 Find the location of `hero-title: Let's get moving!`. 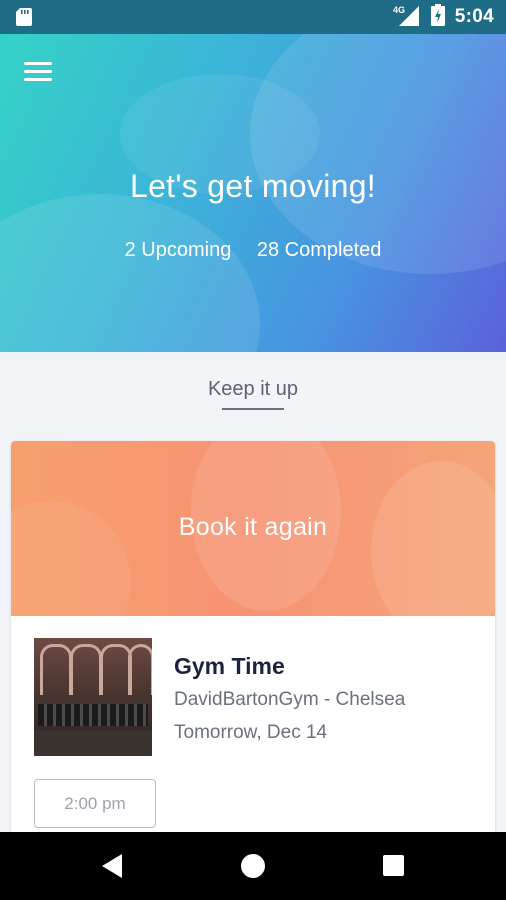

hero-title: Let's get moving! is located at coordinates (252, 186).